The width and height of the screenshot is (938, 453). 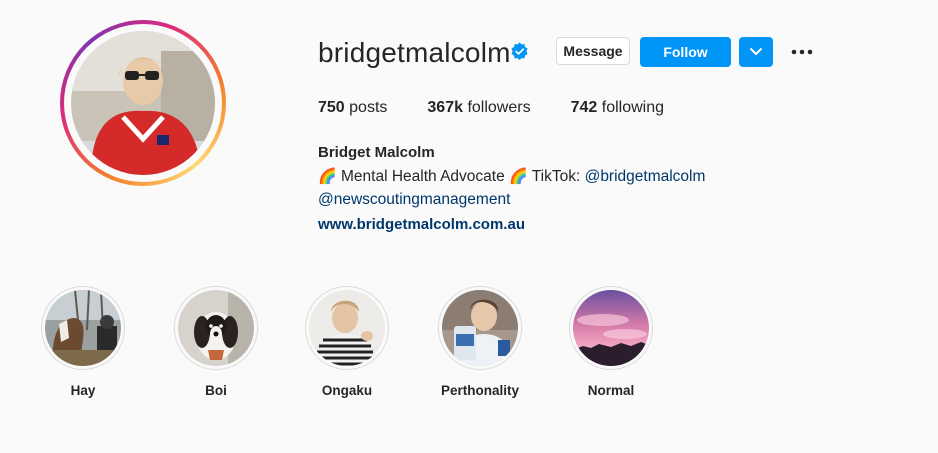 What do you see at coordinates (802, 52) in the screenshot?
I see `more-options-icon` at bounding box center [802, 52].